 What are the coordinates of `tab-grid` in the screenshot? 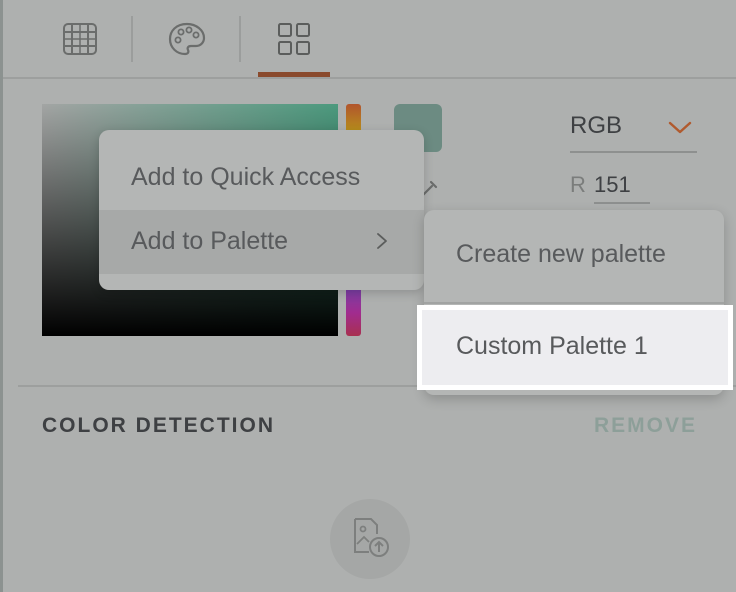 It's located at (80, 39).